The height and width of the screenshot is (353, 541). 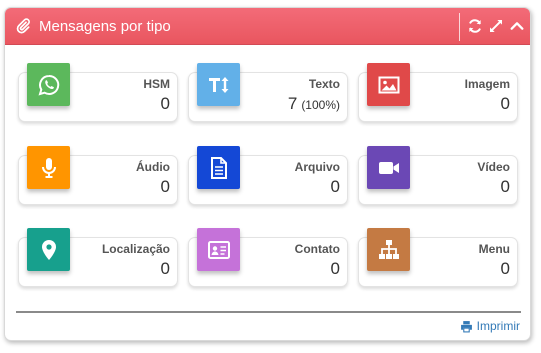 I want to click on panel-tools, so click(x=496, y=26).